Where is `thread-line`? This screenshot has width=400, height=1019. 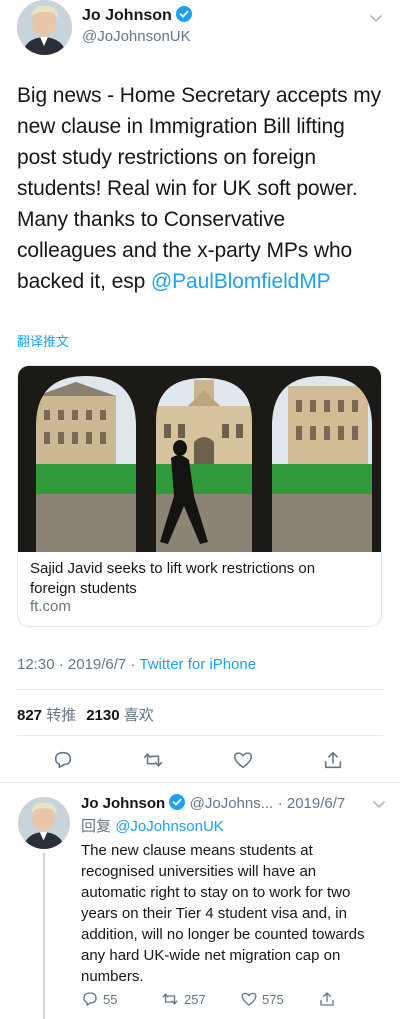 thread-line is located at coordinates (44, 936).